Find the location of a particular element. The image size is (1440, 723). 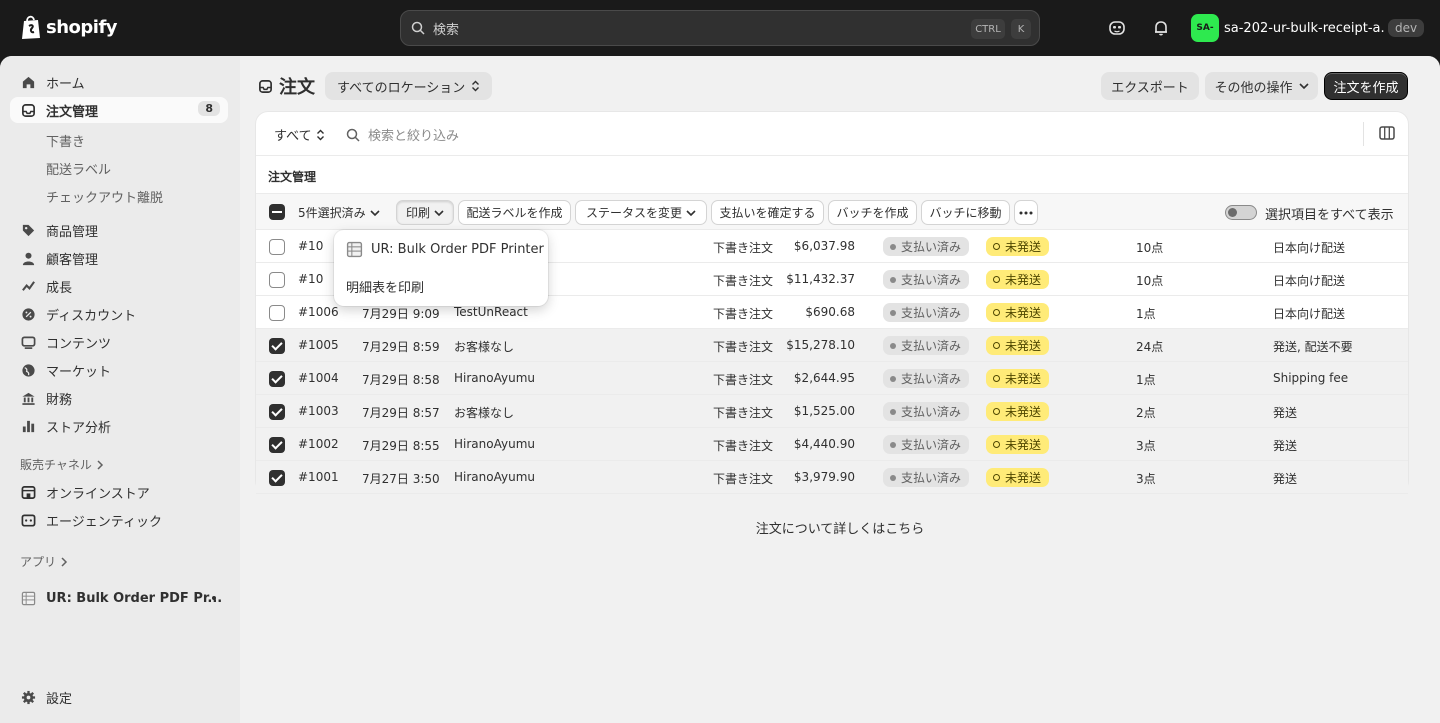

create-shipping-label-button: 配送ラベルを作成 is located at coordinates (514, 212).